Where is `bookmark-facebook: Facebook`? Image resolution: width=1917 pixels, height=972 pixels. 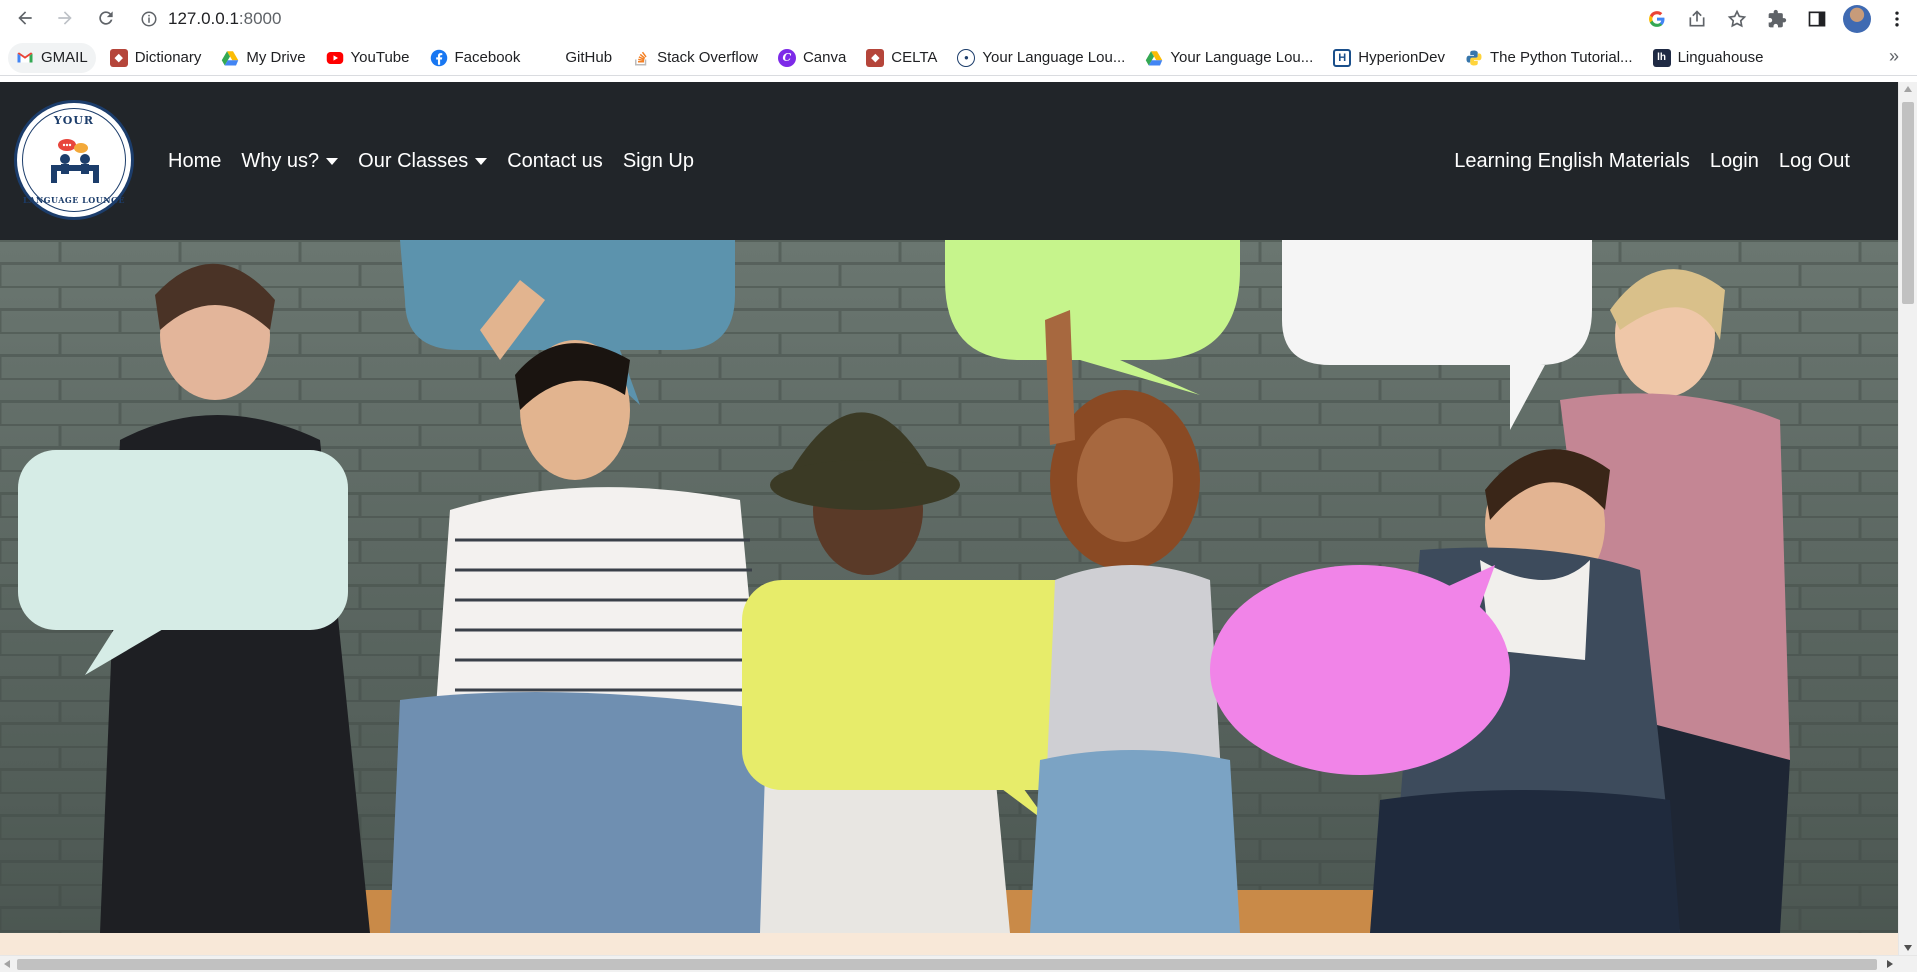
bookmark-facebook: Facebook is located at coordinates (475, 58).